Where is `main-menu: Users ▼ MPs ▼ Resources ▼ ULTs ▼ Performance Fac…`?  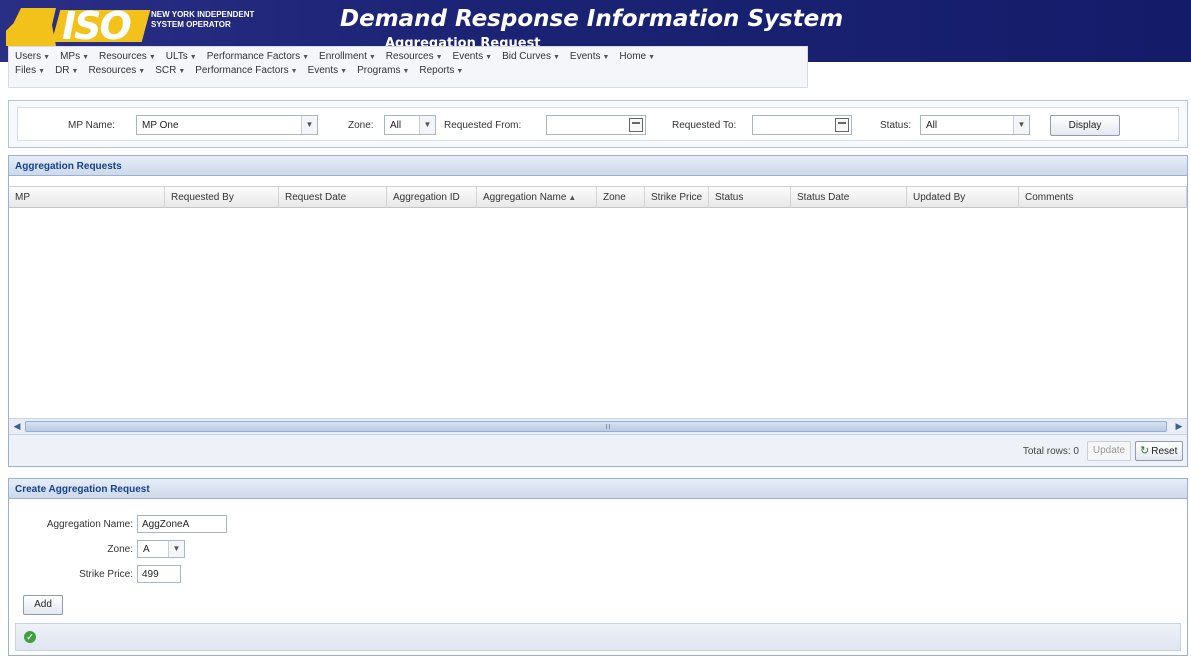
main-menu: Users ▼ MPs ▼ Resources ▼ ULTs ▼ Performance Fac… is located at coordinates (408, 67).